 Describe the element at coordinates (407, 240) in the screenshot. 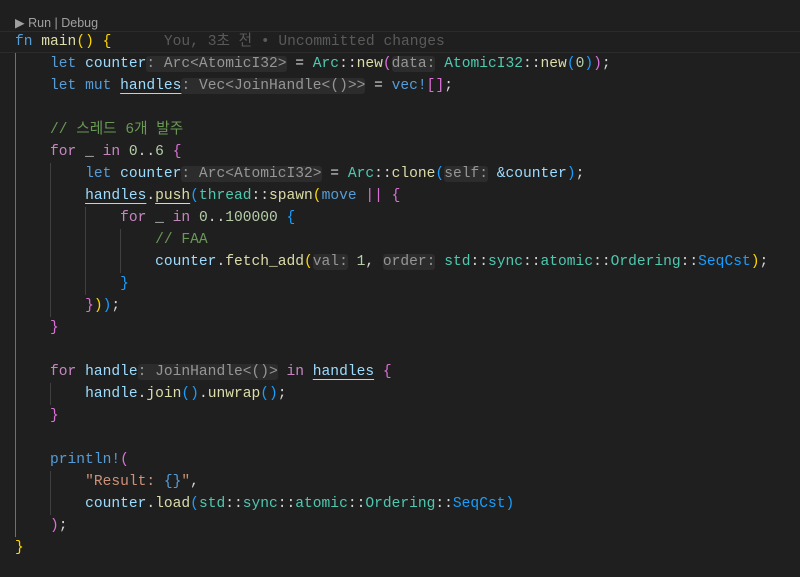

I see `code-line: // FAA` at that location.